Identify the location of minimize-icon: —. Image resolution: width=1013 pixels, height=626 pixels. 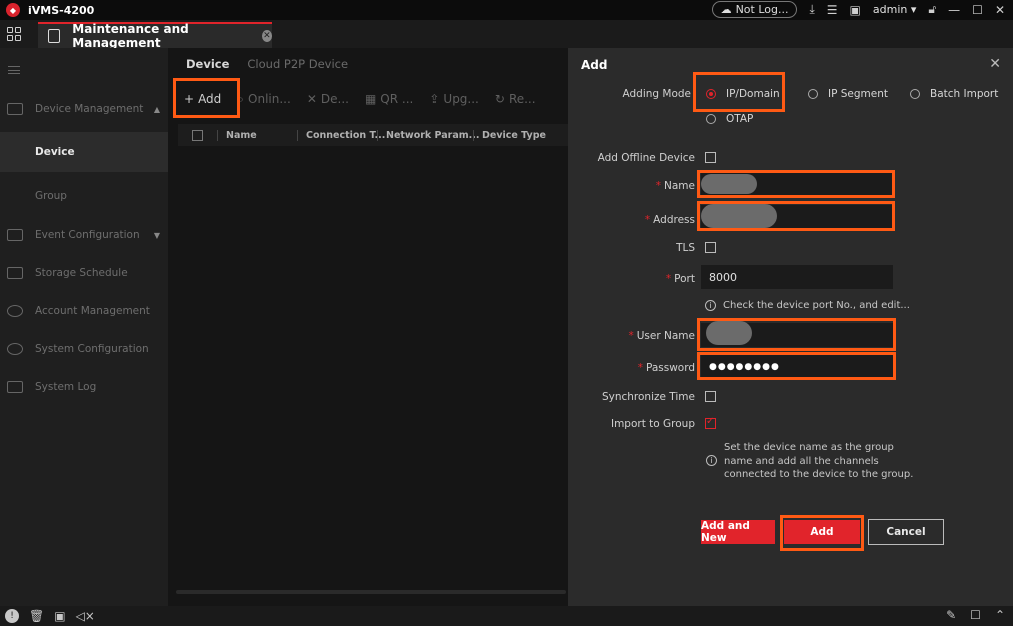
(954, 10).